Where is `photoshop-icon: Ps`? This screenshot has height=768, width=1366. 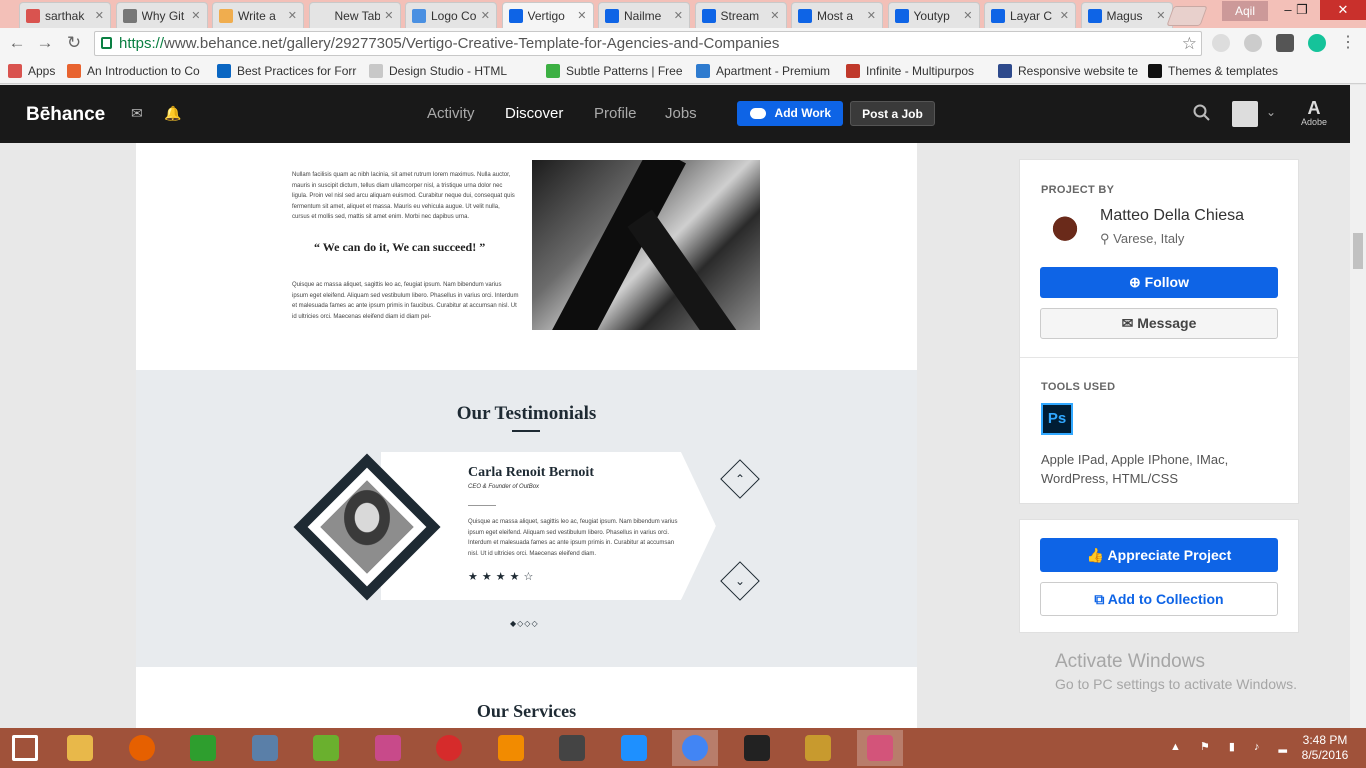
photoshop-icon: Ps is located at coordinates (1057, 419).